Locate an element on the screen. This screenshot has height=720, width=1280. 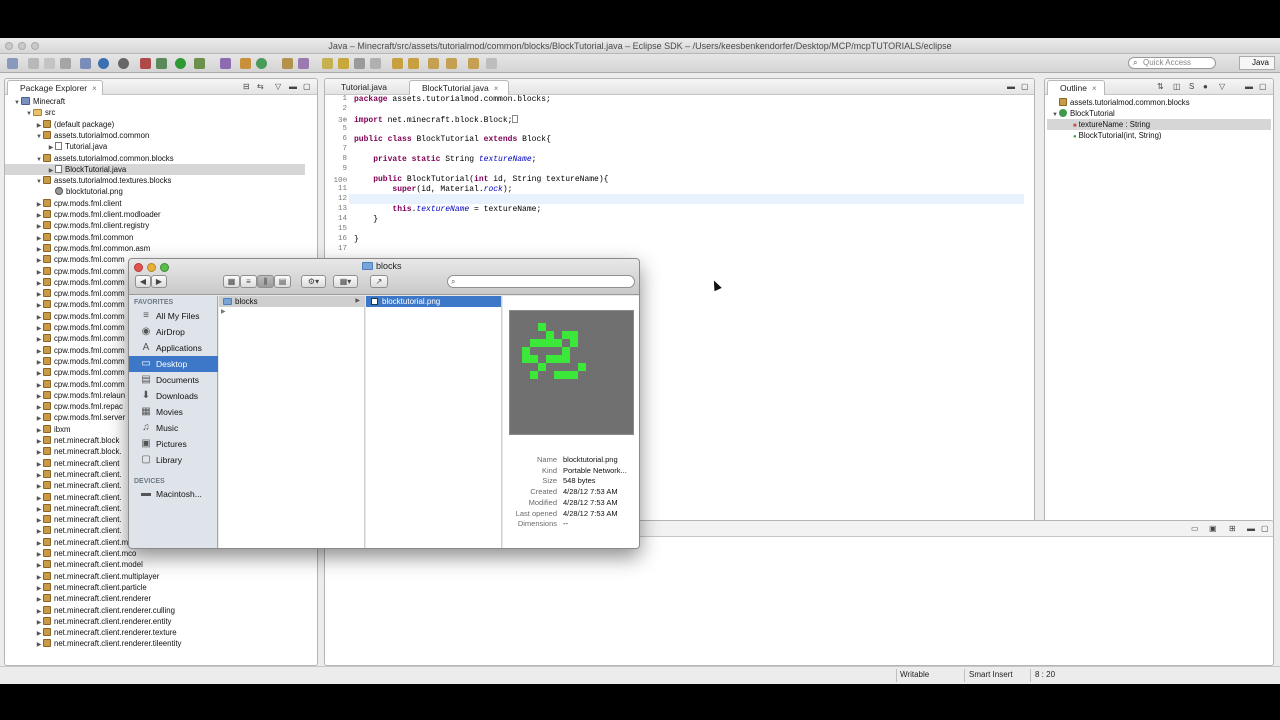
outline-item-class: ▼ BlockTutorial is located at coordinates (1083, 113).